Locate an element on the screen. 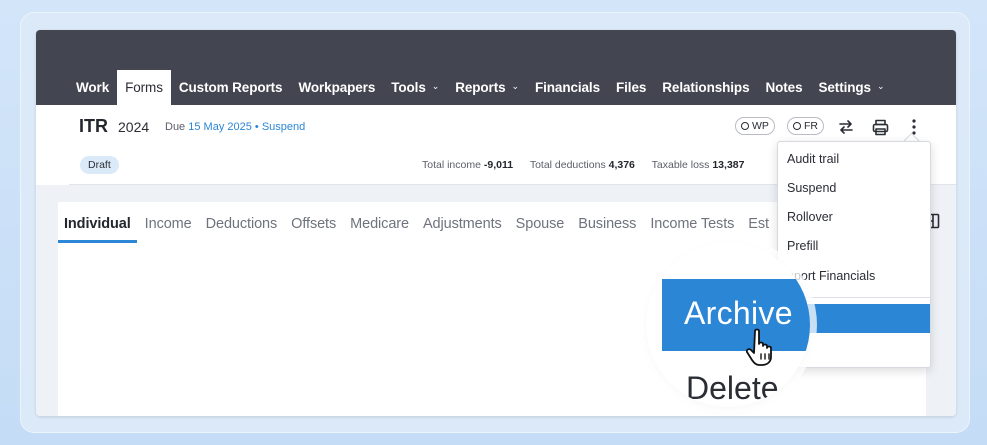 The height and width of the screenshot is (445, 987). menu-item-prefill: Prefill is located at coordinates (854, 246).